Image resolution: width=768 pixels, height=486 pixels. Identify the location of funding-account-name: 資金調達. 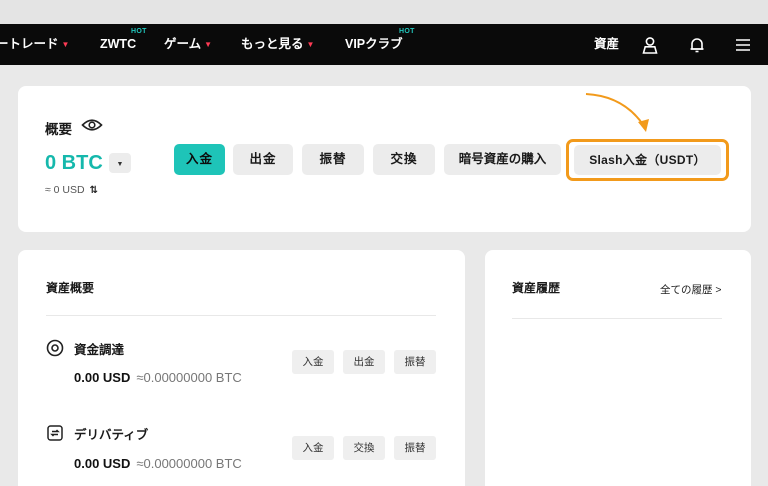
(99, 350).